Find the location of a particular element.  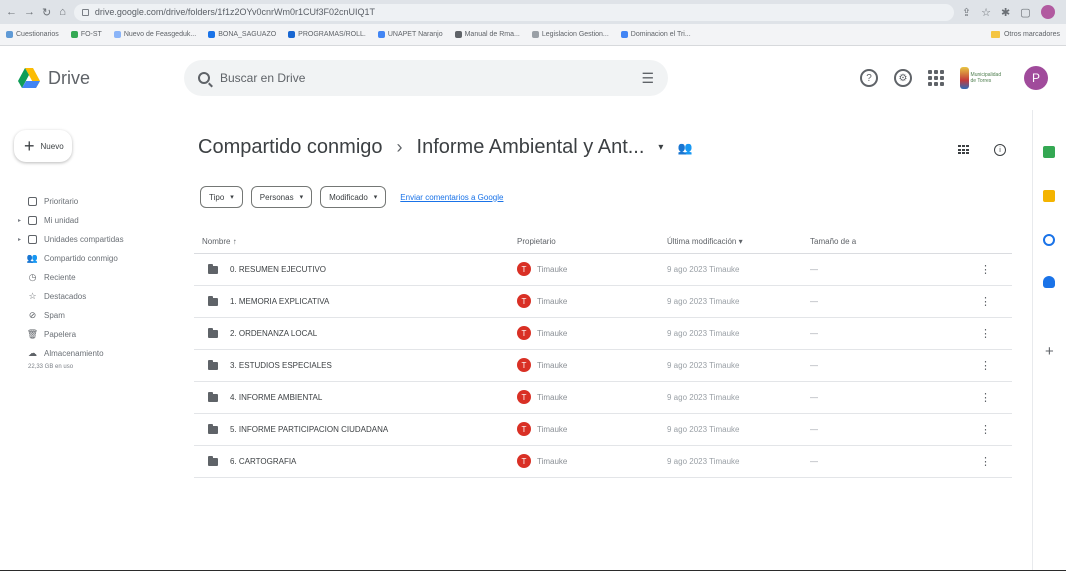

sidebar-item-trash: 🗑 Papelera is located at coordinates (91, 334).